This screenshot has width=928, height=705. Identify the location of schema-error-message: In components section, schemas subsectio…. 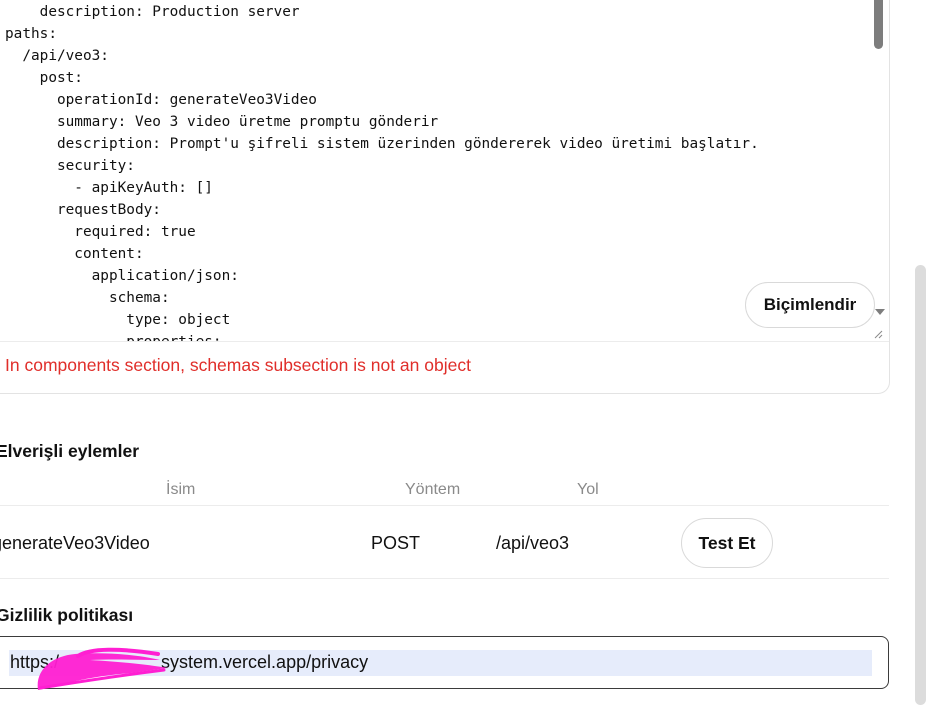
(238, 365).